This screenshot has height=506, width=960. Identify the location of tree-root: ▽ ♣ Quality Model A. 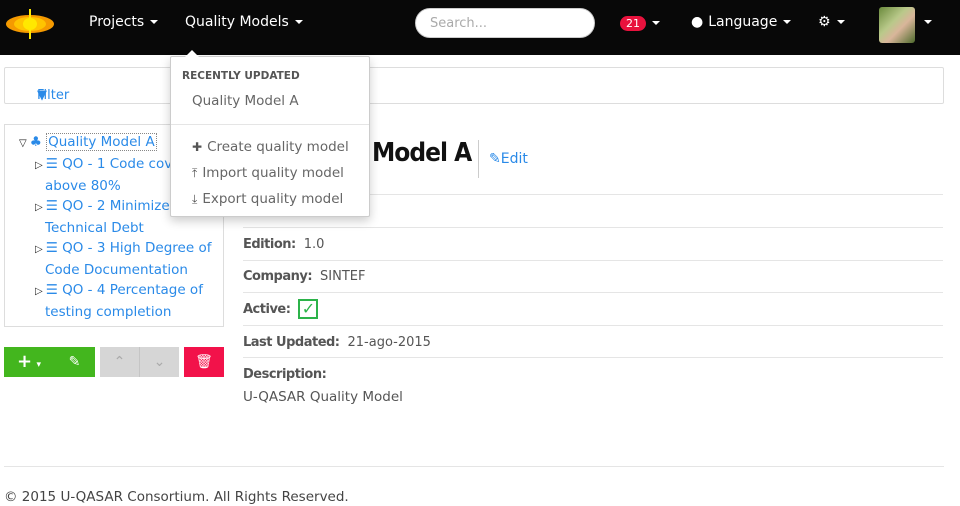
(88, 143).